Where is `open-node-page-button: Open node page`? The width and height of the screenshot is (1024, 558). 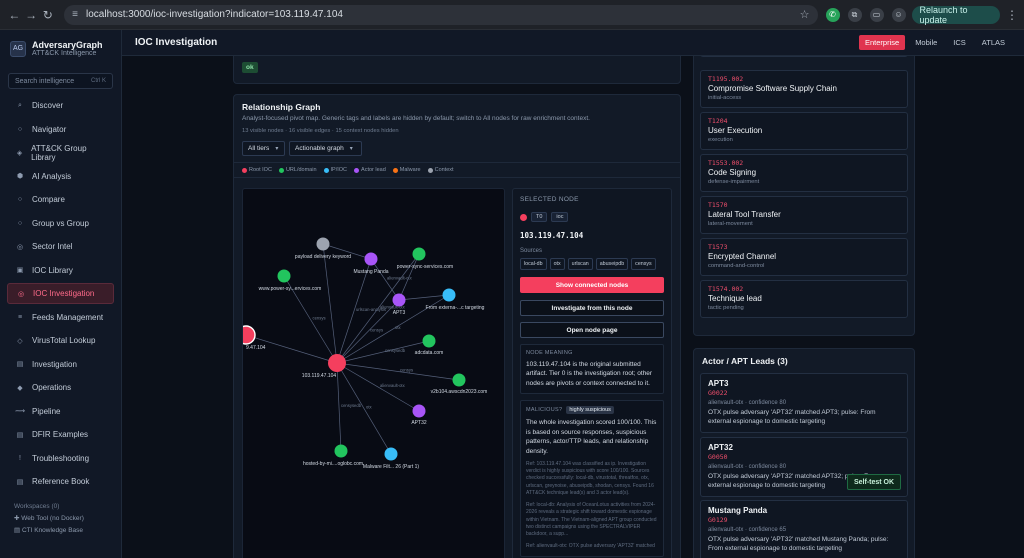 open-node-page-button: Open node page is located at coordinates (592, 330).